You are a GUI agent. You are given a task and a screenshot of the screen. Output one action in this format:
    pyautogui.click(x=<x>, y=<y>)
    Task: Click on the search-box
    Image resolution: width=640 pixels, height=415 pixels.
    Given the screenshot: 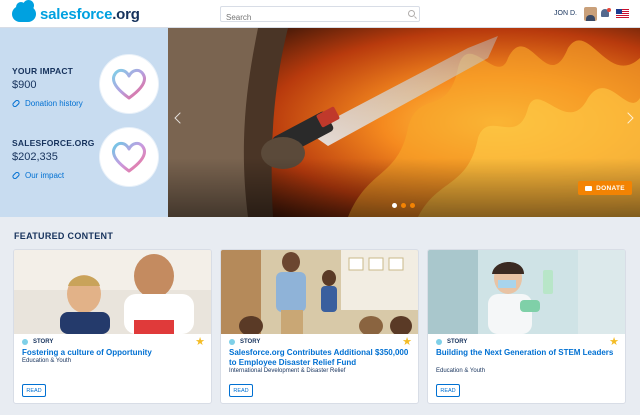 What is the action you would take?
    pyautogui.click(x=320, y=15)
    